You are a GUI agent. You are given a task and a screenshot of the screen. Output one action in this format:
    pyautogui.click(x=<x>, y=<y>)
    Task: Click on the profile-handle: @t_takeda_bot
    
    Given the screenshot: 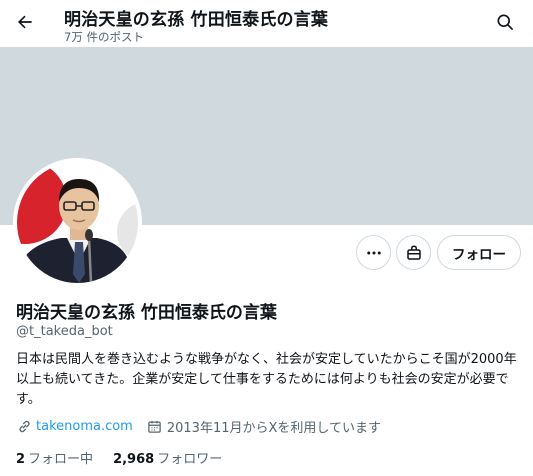 What is the action you would take?
    pyautogui.click(x=64, y=331)
    